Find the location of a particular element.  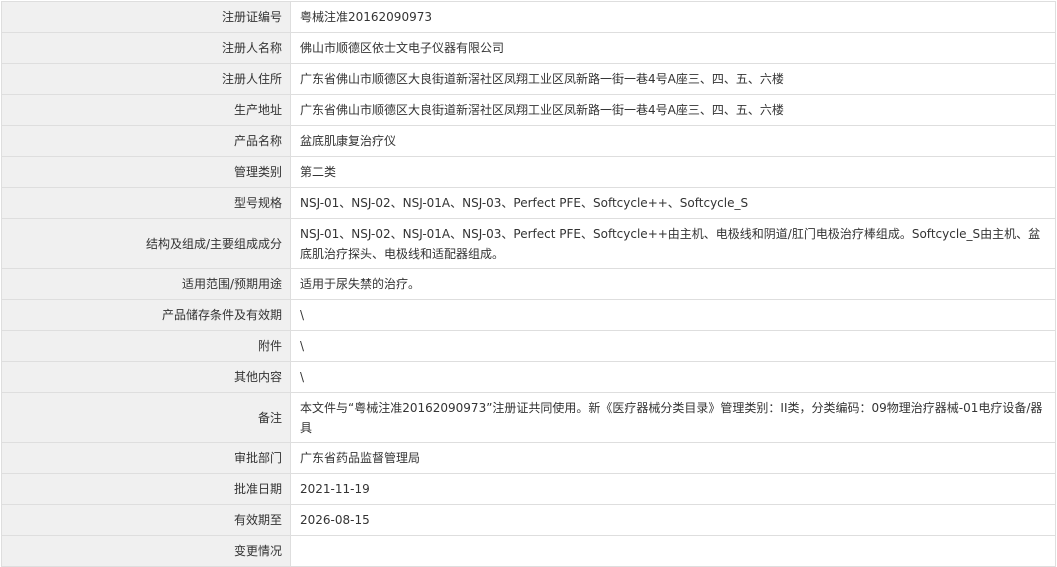

row-label: 其他内容 is located at coordinates (146, 377).